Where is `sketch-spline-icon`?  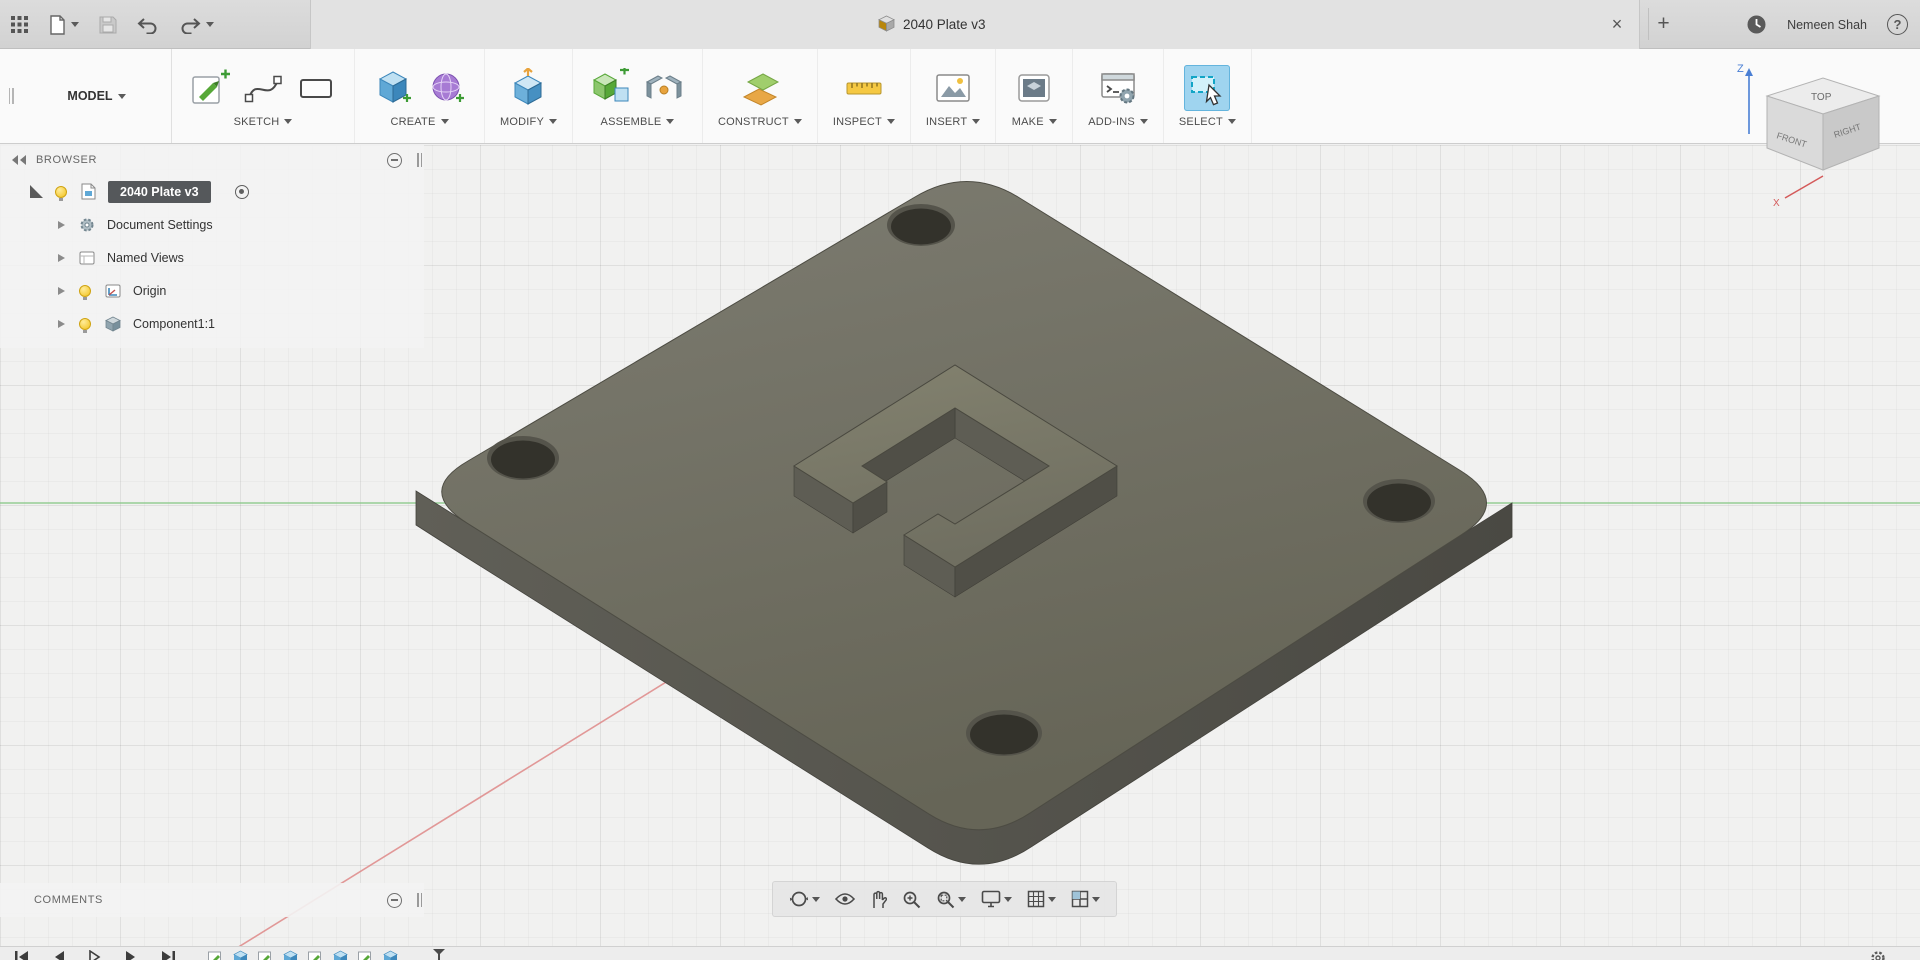
sketch-spline-icon is located at coordinates (263, 88).